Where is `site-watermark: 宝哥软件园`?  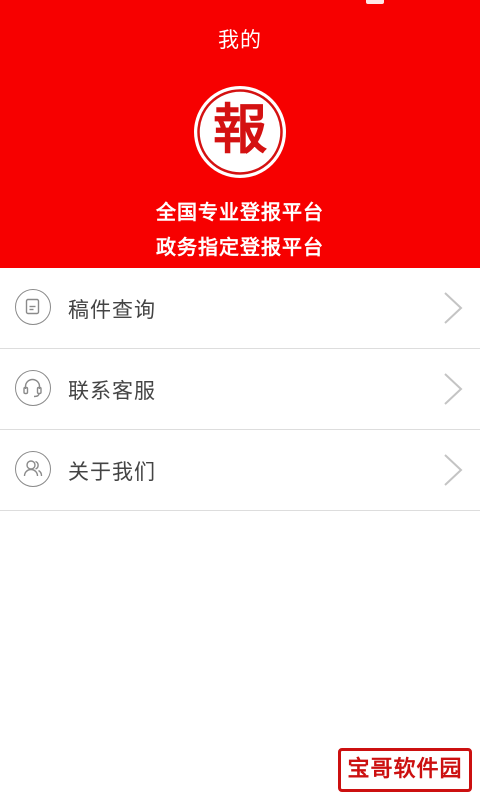
site-watermark: 宝哥软件园 is located at coordinates (405, 770).